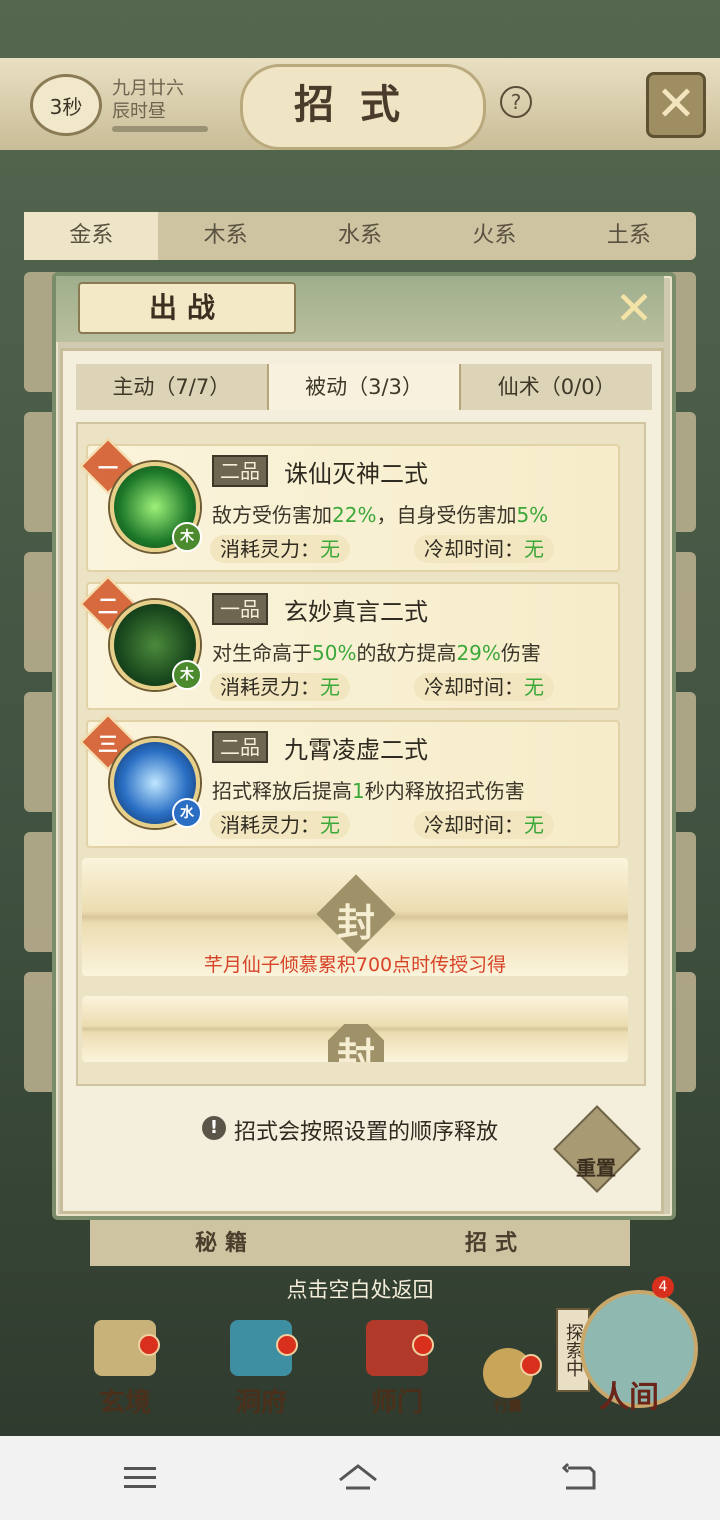  Describe the element at coordinates (380, 515) in the screenshot. I see `skill-description: 敌方受伤害加22%，自身受伤害加5%` at that location.